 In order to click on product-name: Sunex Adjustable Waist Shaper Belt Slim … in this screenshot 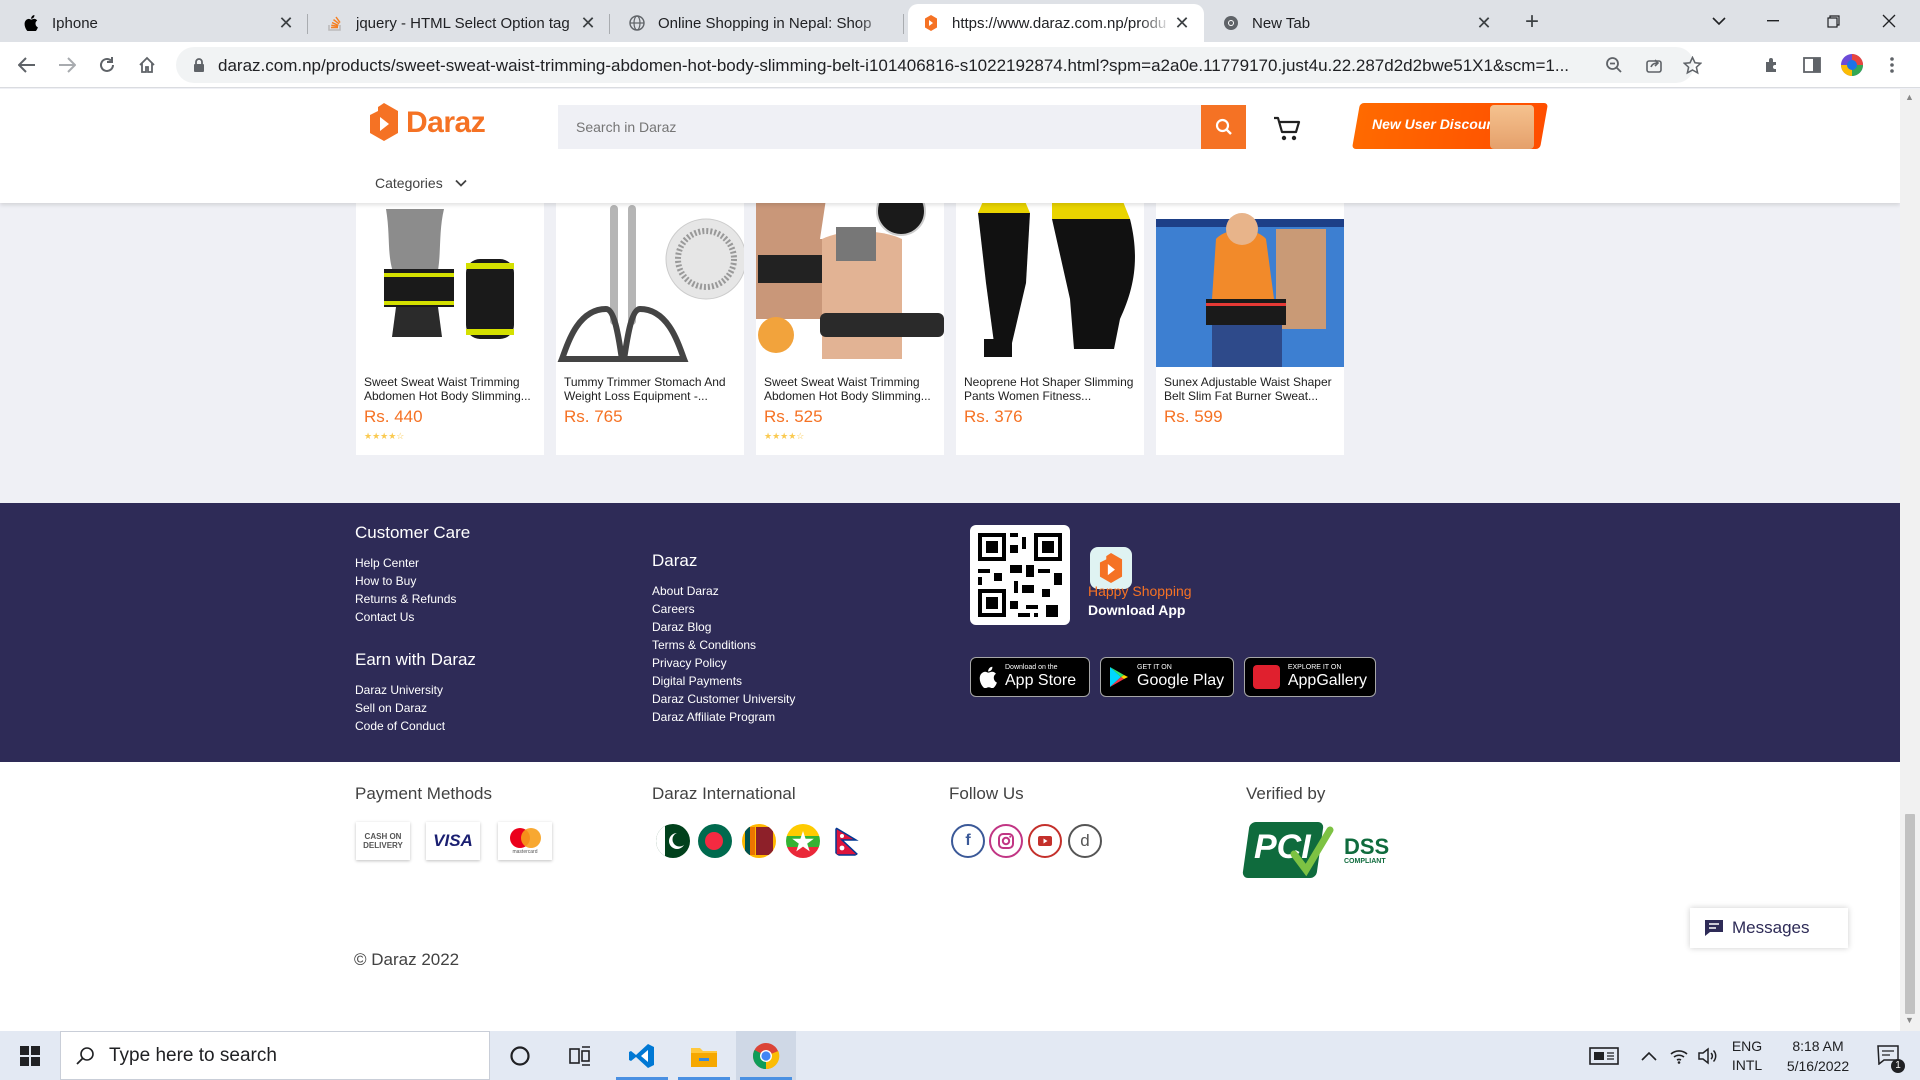, I will do `click(1252, 389)`.